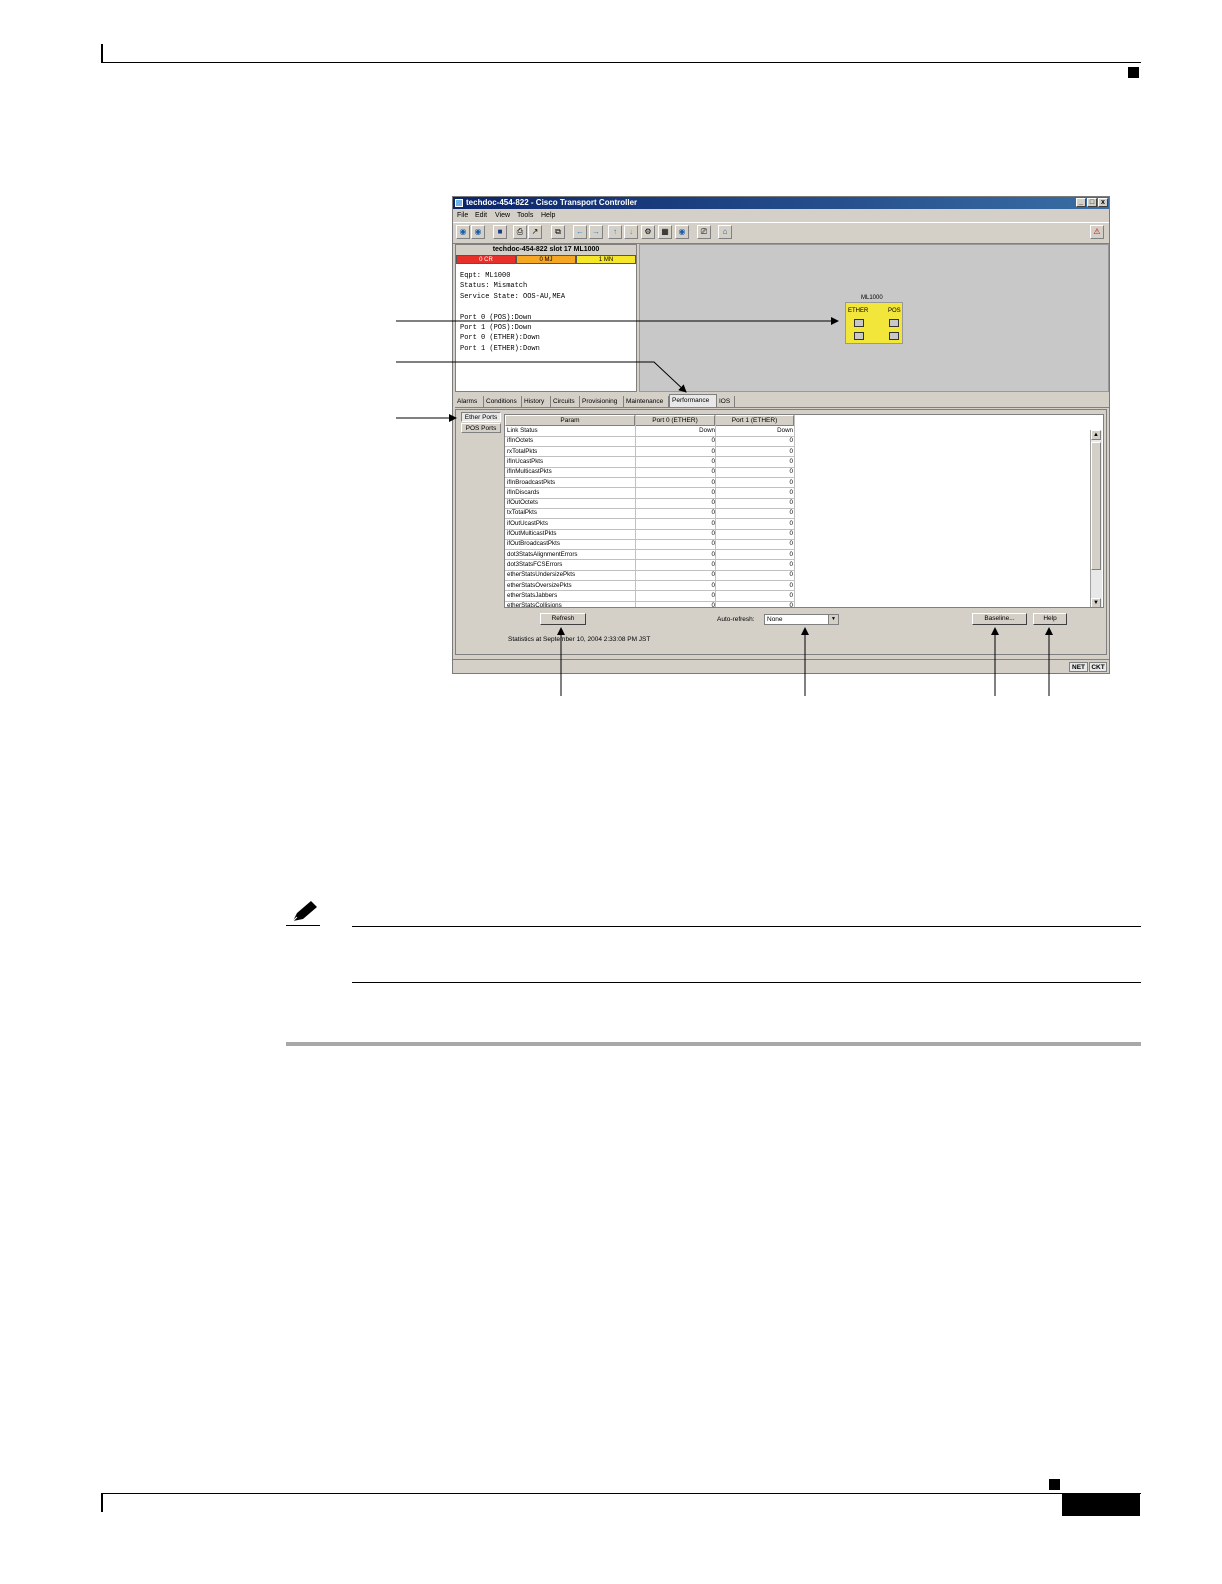 Image resolution: width=1222 pixels, height=1584 pixels. What do you see at coordinates (303, 925) in the screenshot?
I see `note-underline` at bounding box center [303, 925].